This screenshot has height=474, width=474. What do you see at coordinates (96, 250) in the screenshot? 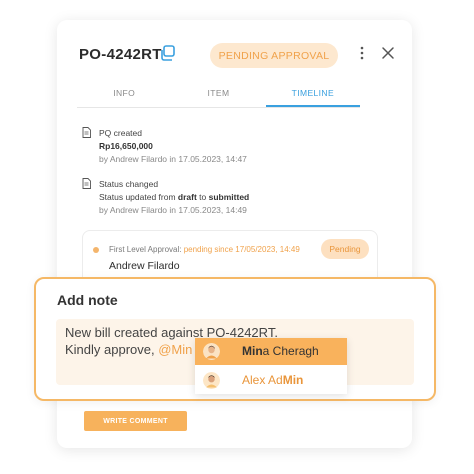
I see `status-dot` at bounding box center [96, 250].